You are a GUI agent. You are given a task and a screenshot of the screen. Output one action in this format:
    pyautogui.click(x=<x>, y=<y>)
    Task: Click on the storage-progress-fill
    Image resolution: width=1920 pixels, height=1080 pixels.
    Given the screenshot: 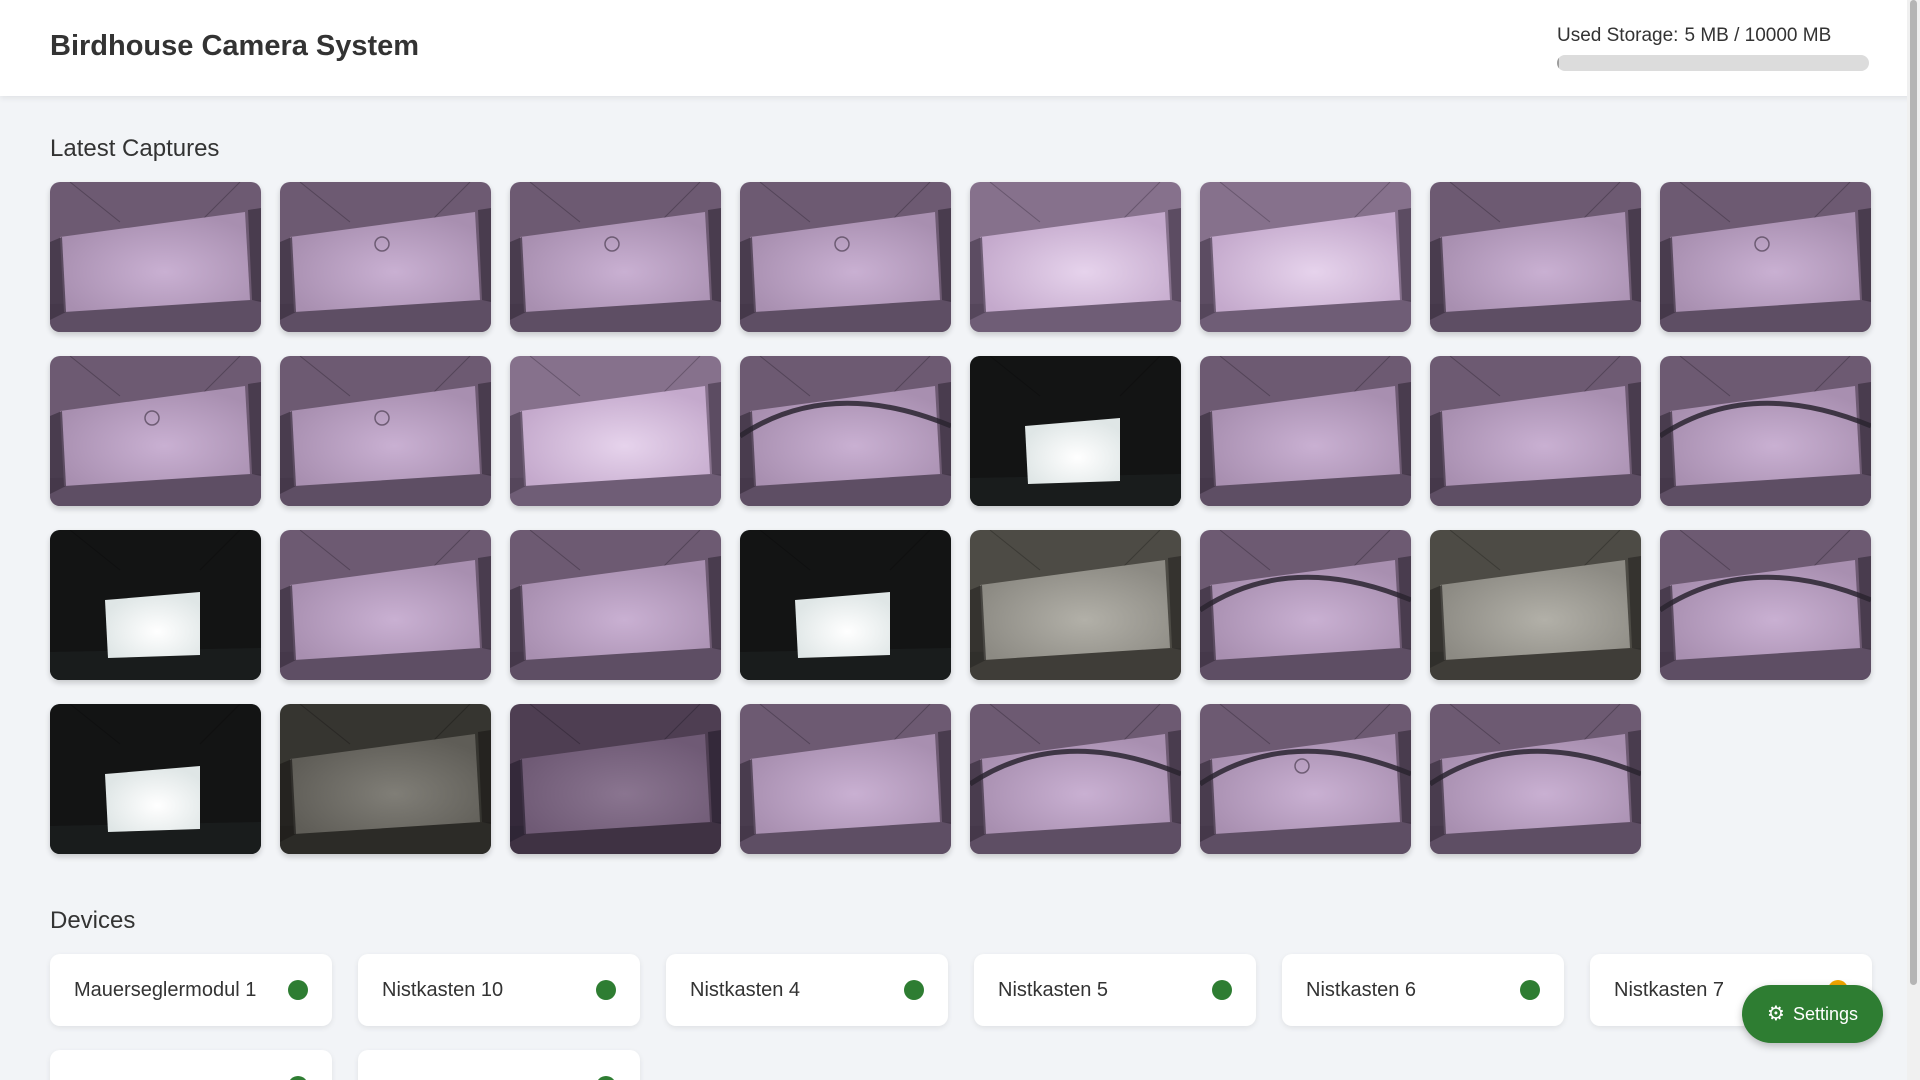 What is the action you would take?
    pyautogui.click(x=1558, y=63)
    